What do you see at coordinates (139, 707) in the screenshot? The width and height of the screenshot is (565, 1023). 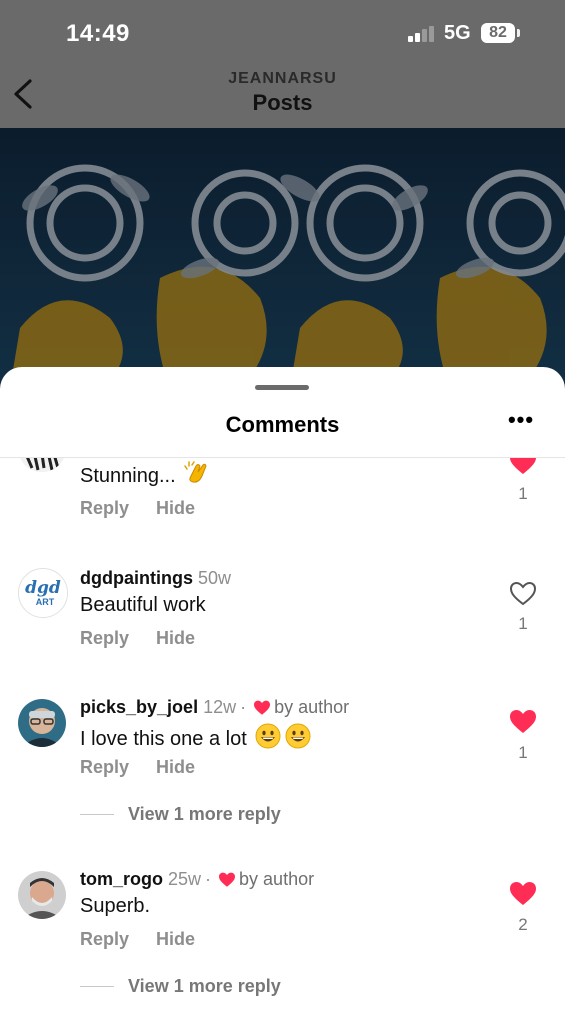 I see `comment-username: picks_by_joel` at bounding box center [139, 707].